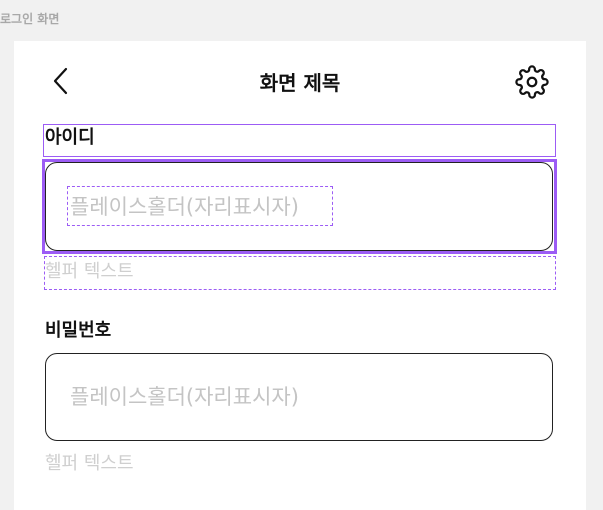  Describe the element at coordinates (89, 271) in the screenshot. I see `id-helper-text: 헬퍼 텍스트` at that location.